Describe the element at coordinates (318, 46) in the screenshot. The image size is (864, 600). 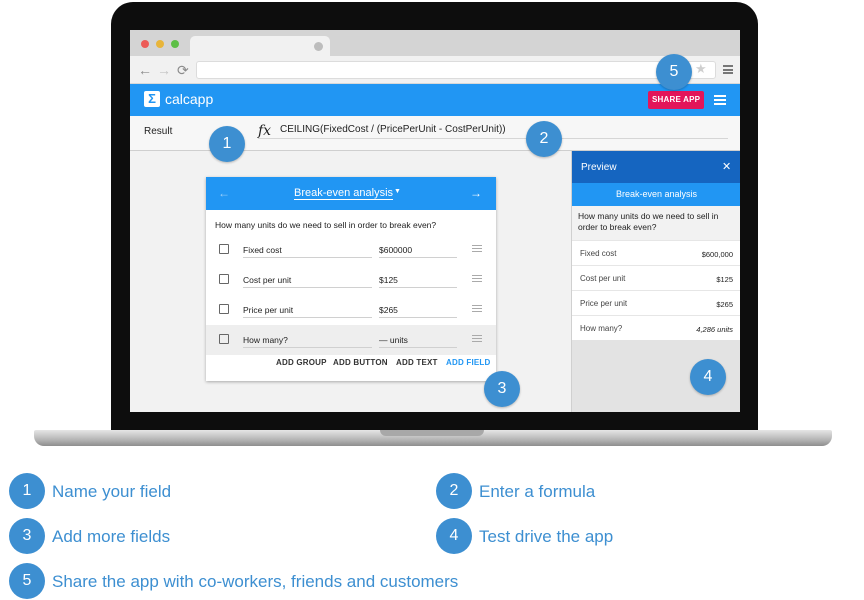
I see `tab-close-icon` at that location.